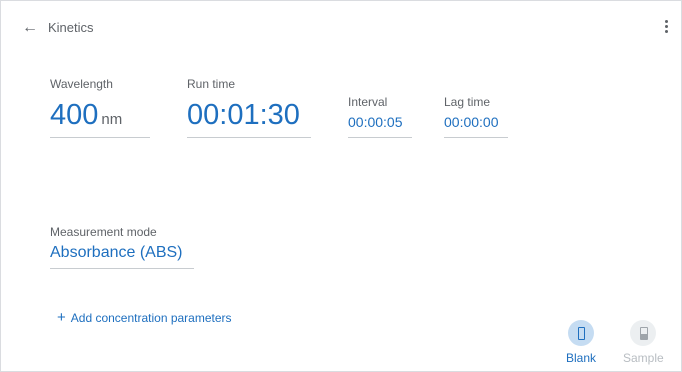  Describe the element at coordinates (74, 115) in the screenshot. I see `wavelength-value: 400` at that location.